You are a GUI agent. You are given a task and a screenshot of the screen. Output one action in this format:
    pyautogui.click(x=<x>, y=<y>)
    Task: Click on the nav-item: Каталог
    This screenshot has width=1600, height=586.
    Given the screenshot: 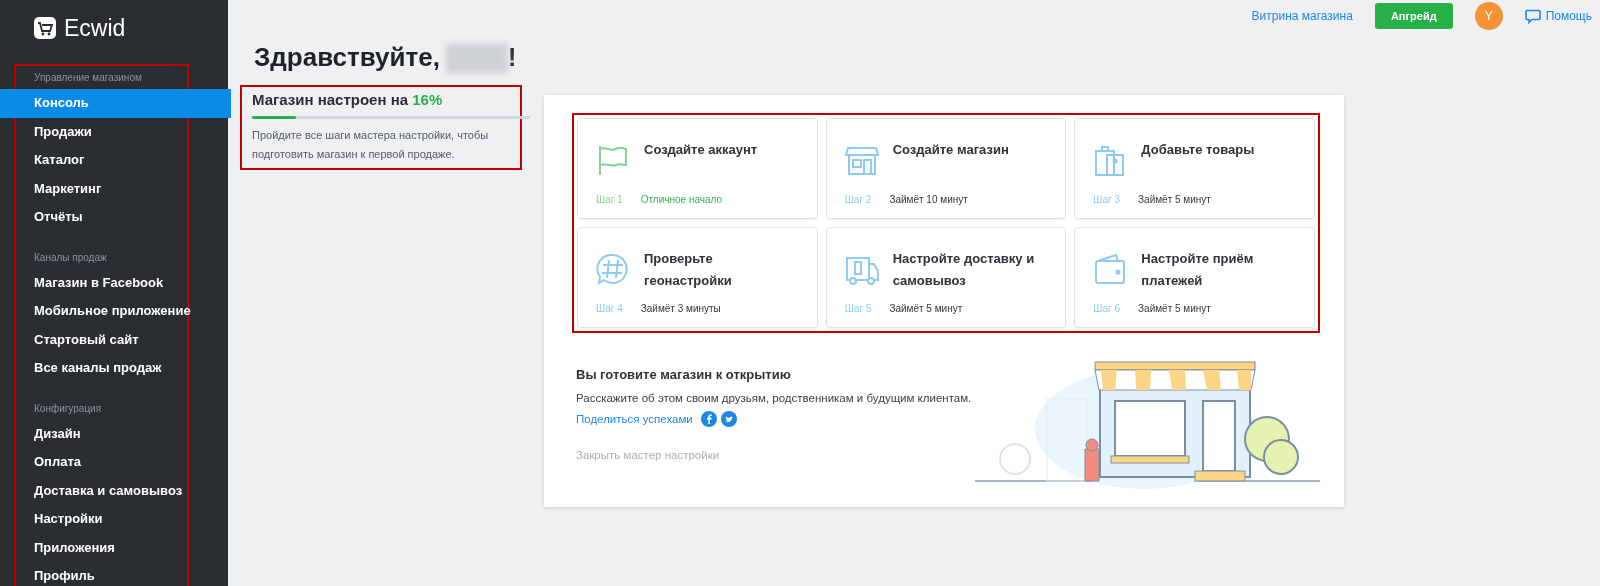 What is the action you would take?
    pyautogui.click(x=112, y=160)
    